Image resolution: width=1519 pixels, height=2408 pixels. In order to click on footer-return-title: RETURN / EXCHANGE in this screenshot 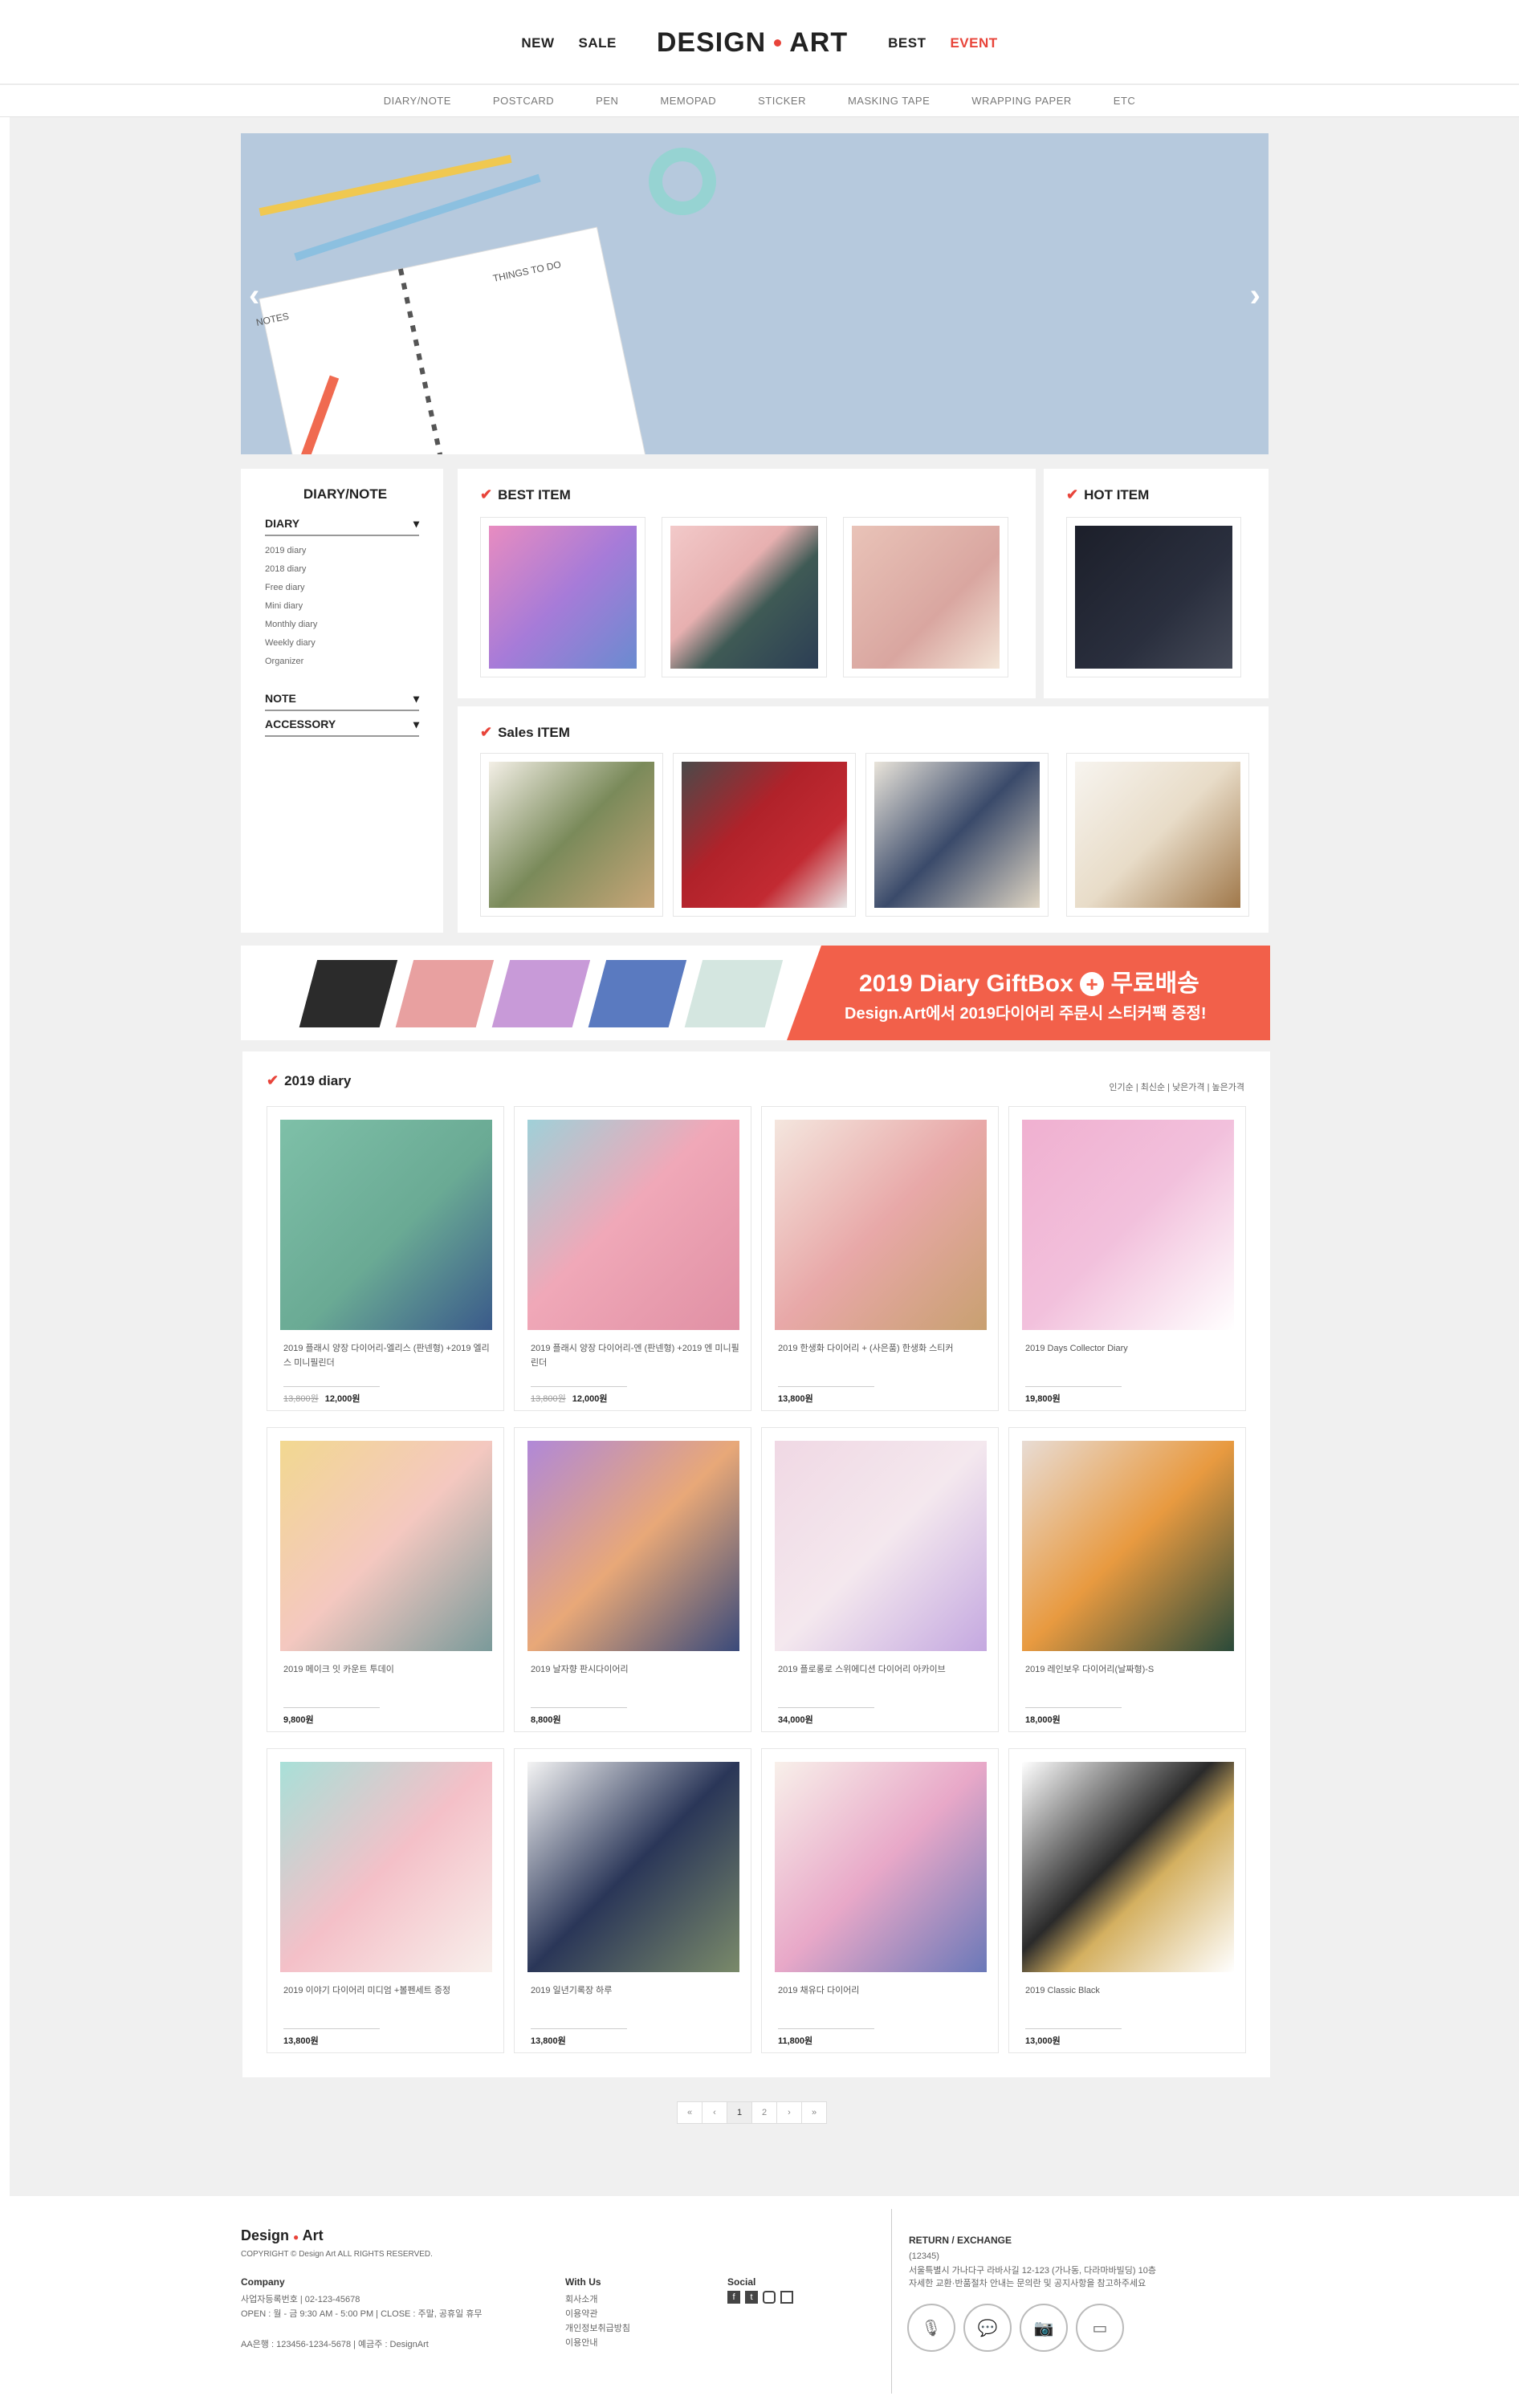, I will do `click(961, 2240)`.